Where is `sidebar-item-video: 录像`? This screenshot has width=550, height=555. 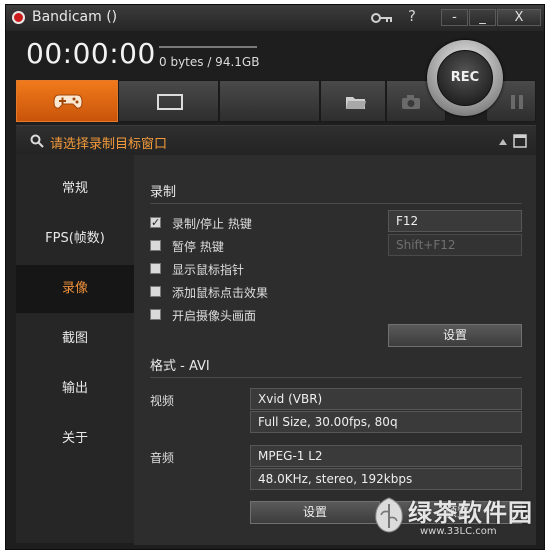 sidebar-item-video: 录像 is located at coordinates (75, 289).